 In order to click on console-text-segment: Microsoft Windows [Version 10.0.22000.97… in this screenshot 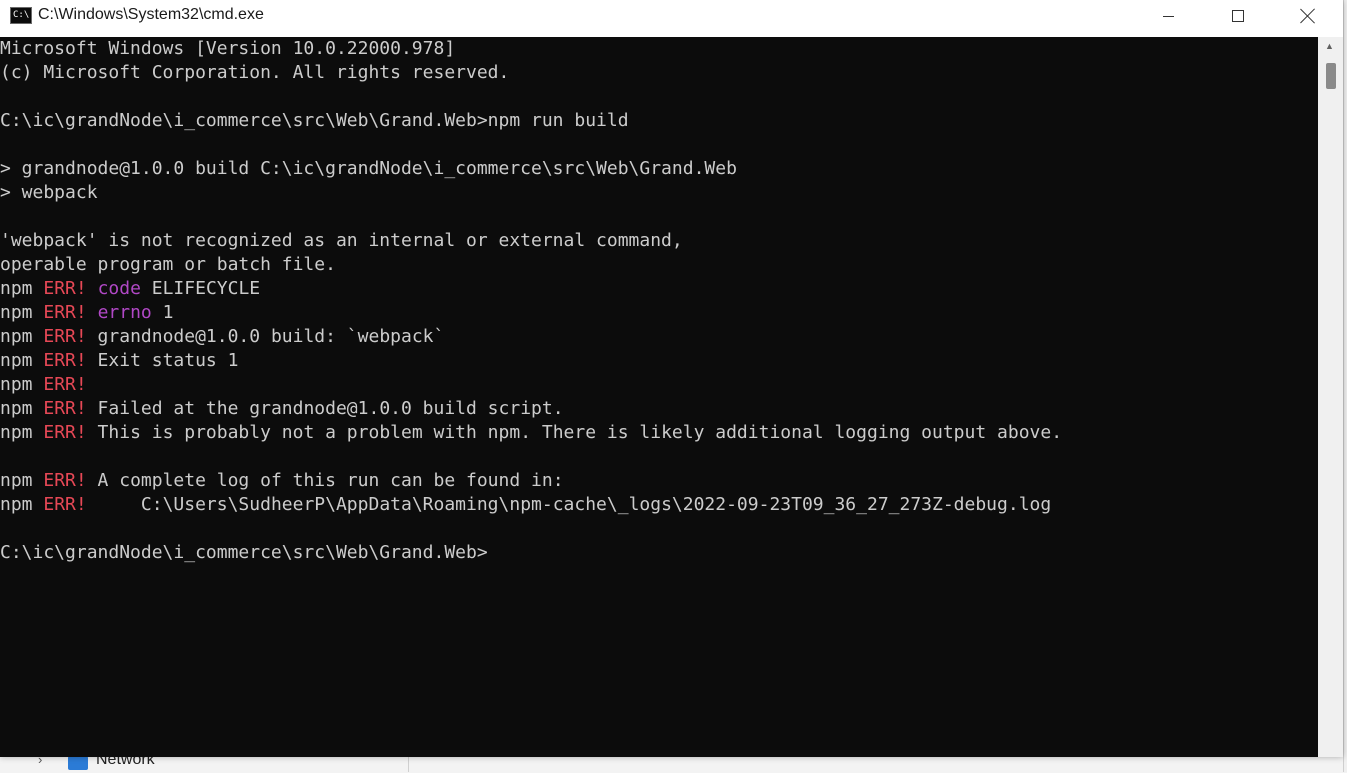, I will do `click(228, 48)`.